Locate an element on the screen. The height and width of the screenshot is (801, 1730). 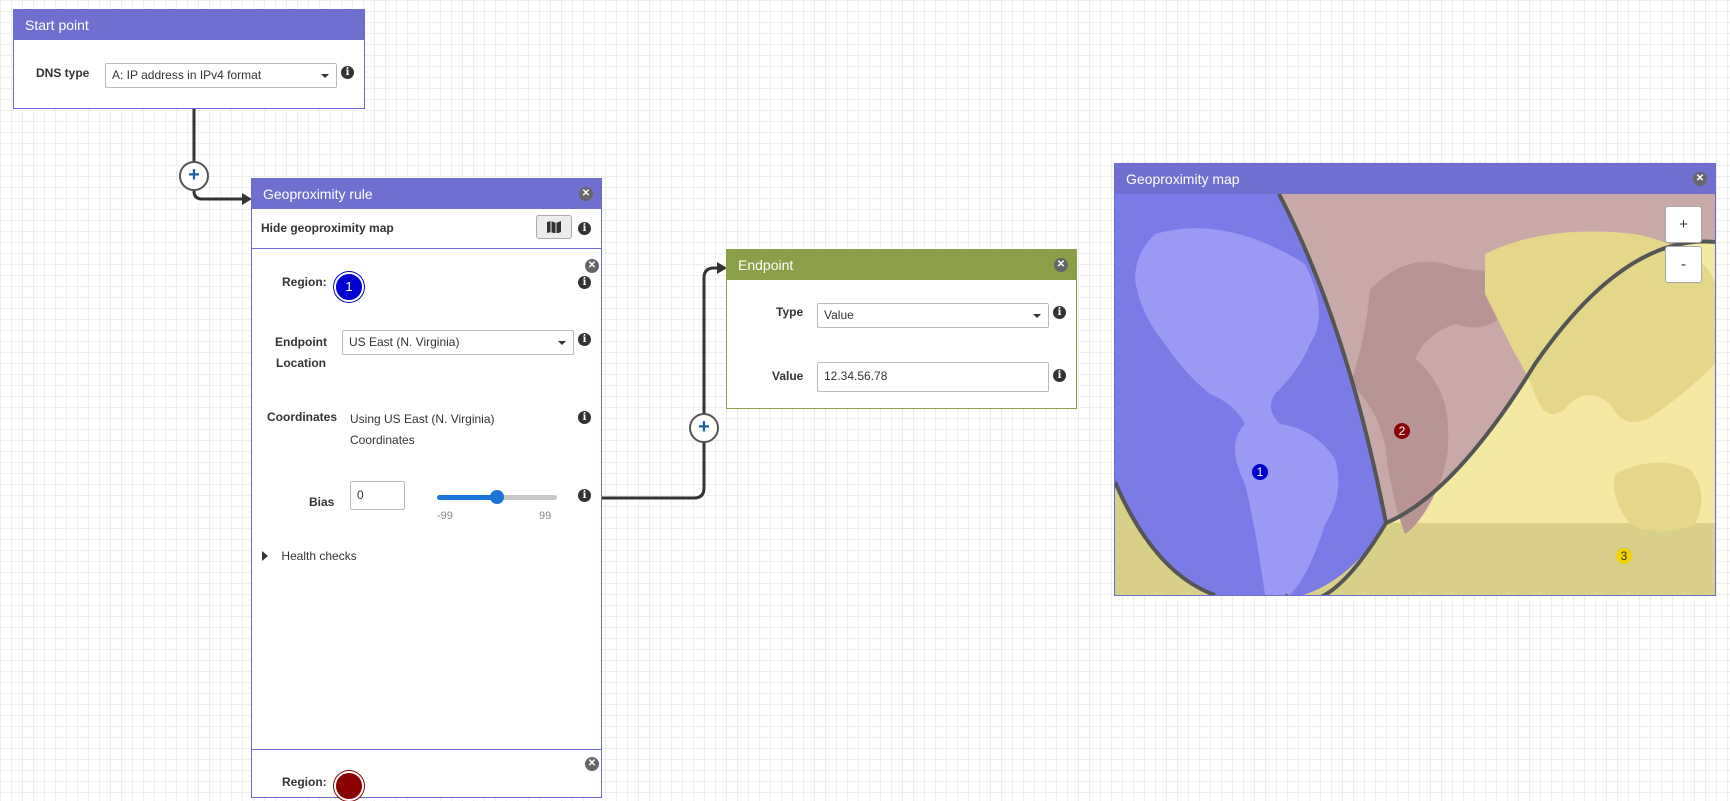
caret-right-icon is located at coordinates (265, 555).